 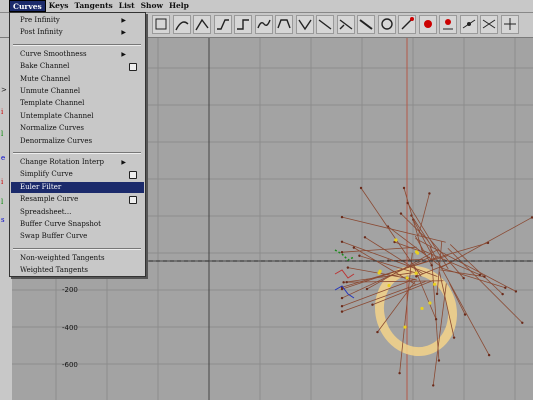 What do you see at coordinates (77, 141) in the screenshot?
I see `menu-item-denormalize-curves: Denormalize Curves` at bounding box center [77, 141].